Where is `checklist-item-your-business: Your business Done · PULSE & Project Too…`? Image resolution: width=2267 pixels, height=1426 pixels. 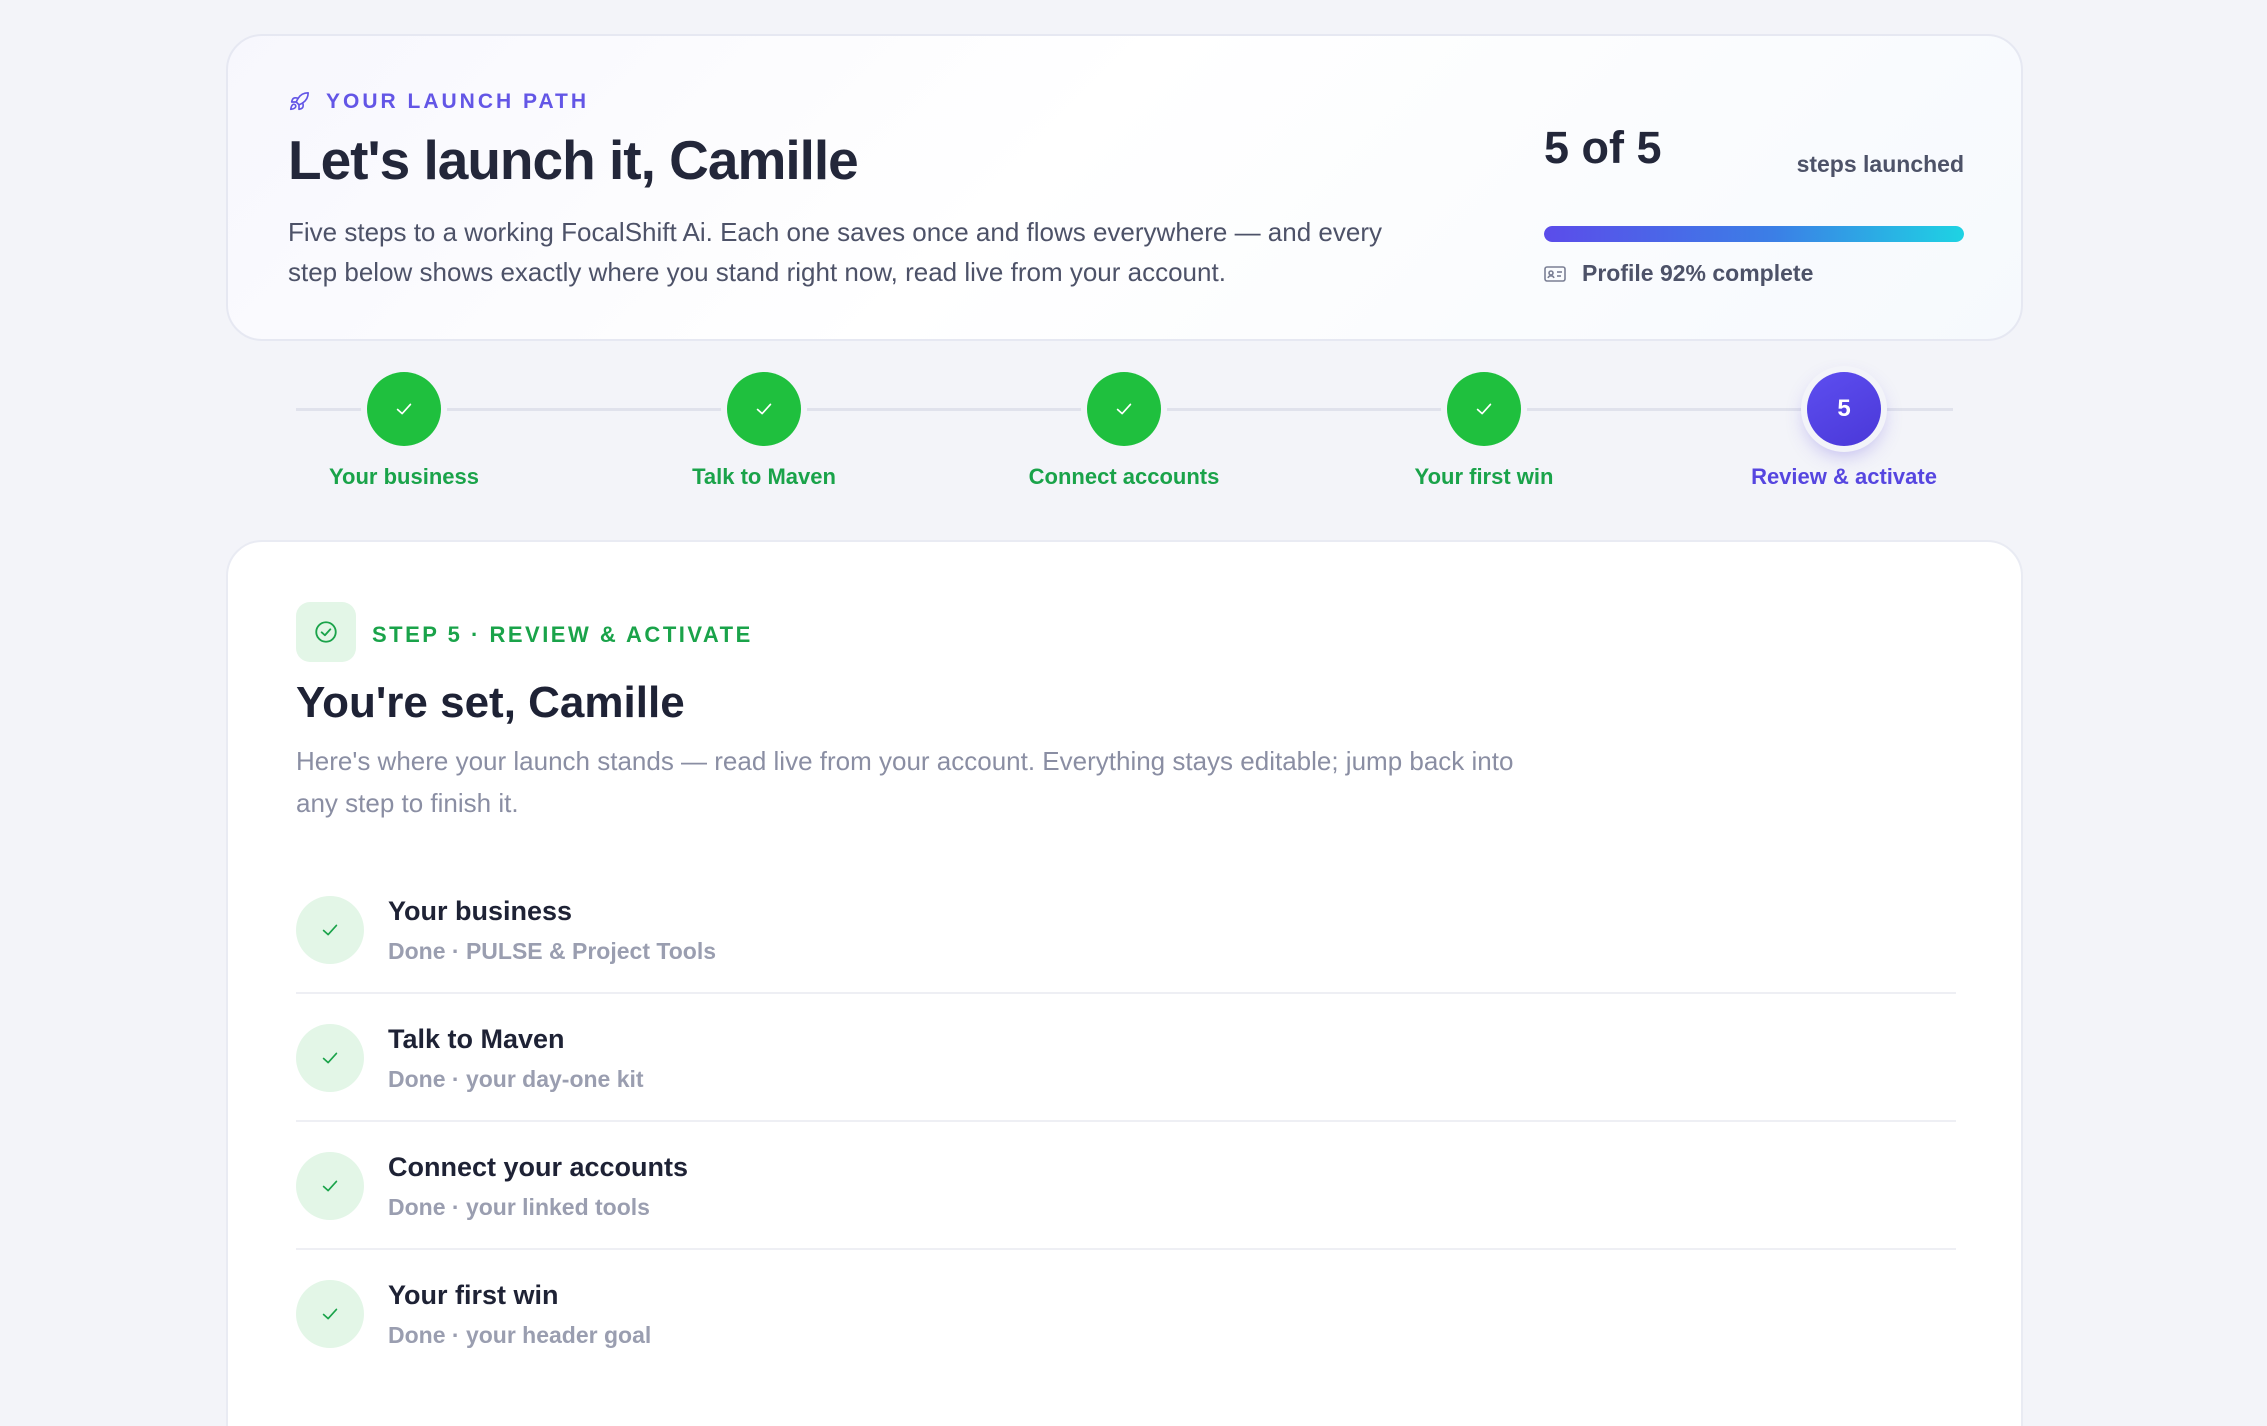
checklist-item-your-business: Your business Done · PULSE & Project Too… is located at coordinates (1126, 930).